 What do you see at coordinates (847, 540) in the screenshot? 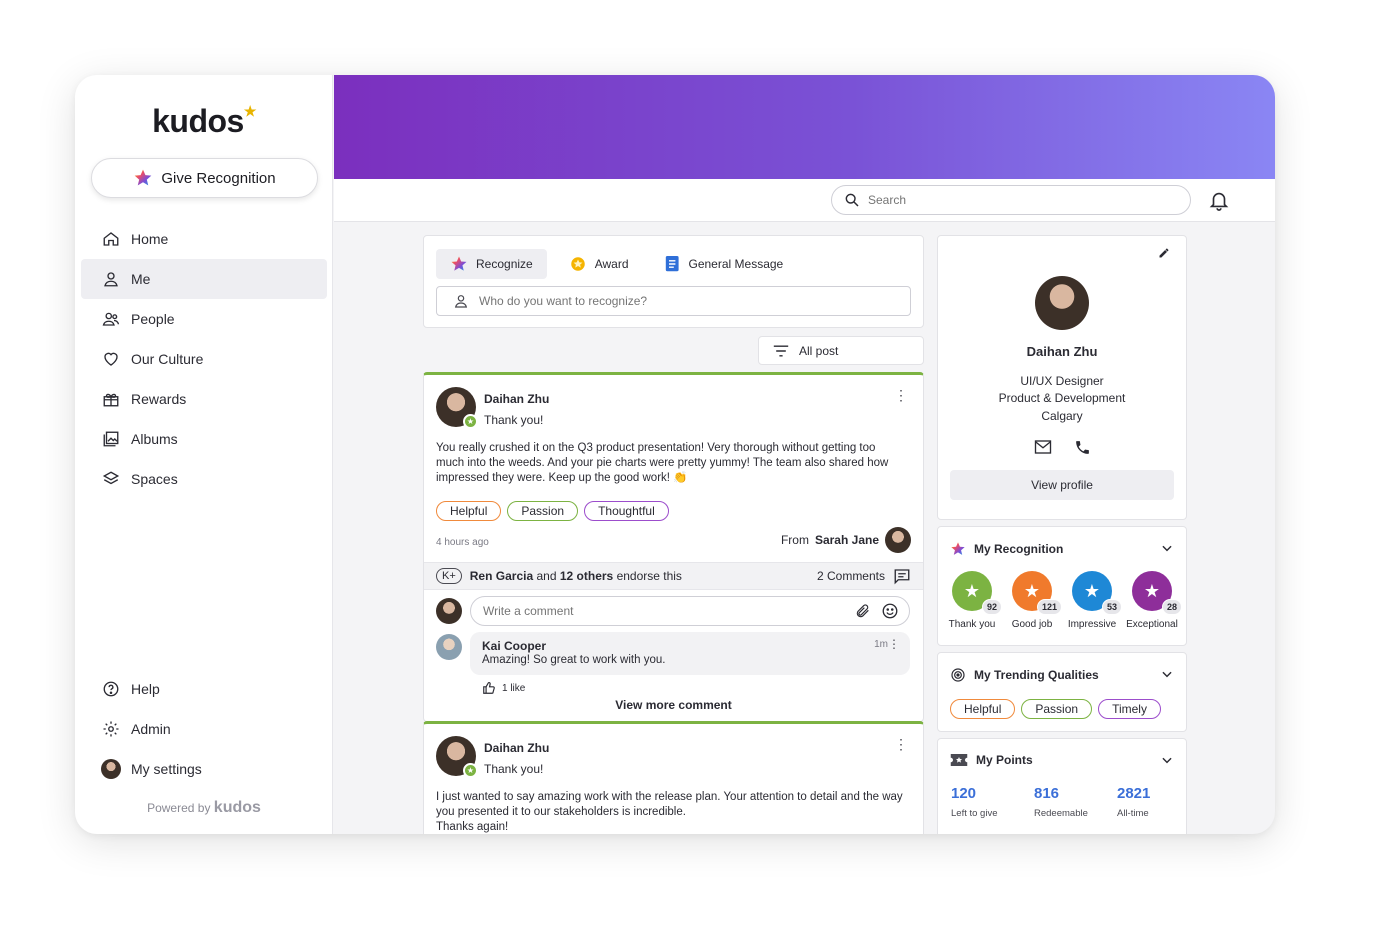
I see `sender-name: Sarah Jane` at bounding box center [847, 540].